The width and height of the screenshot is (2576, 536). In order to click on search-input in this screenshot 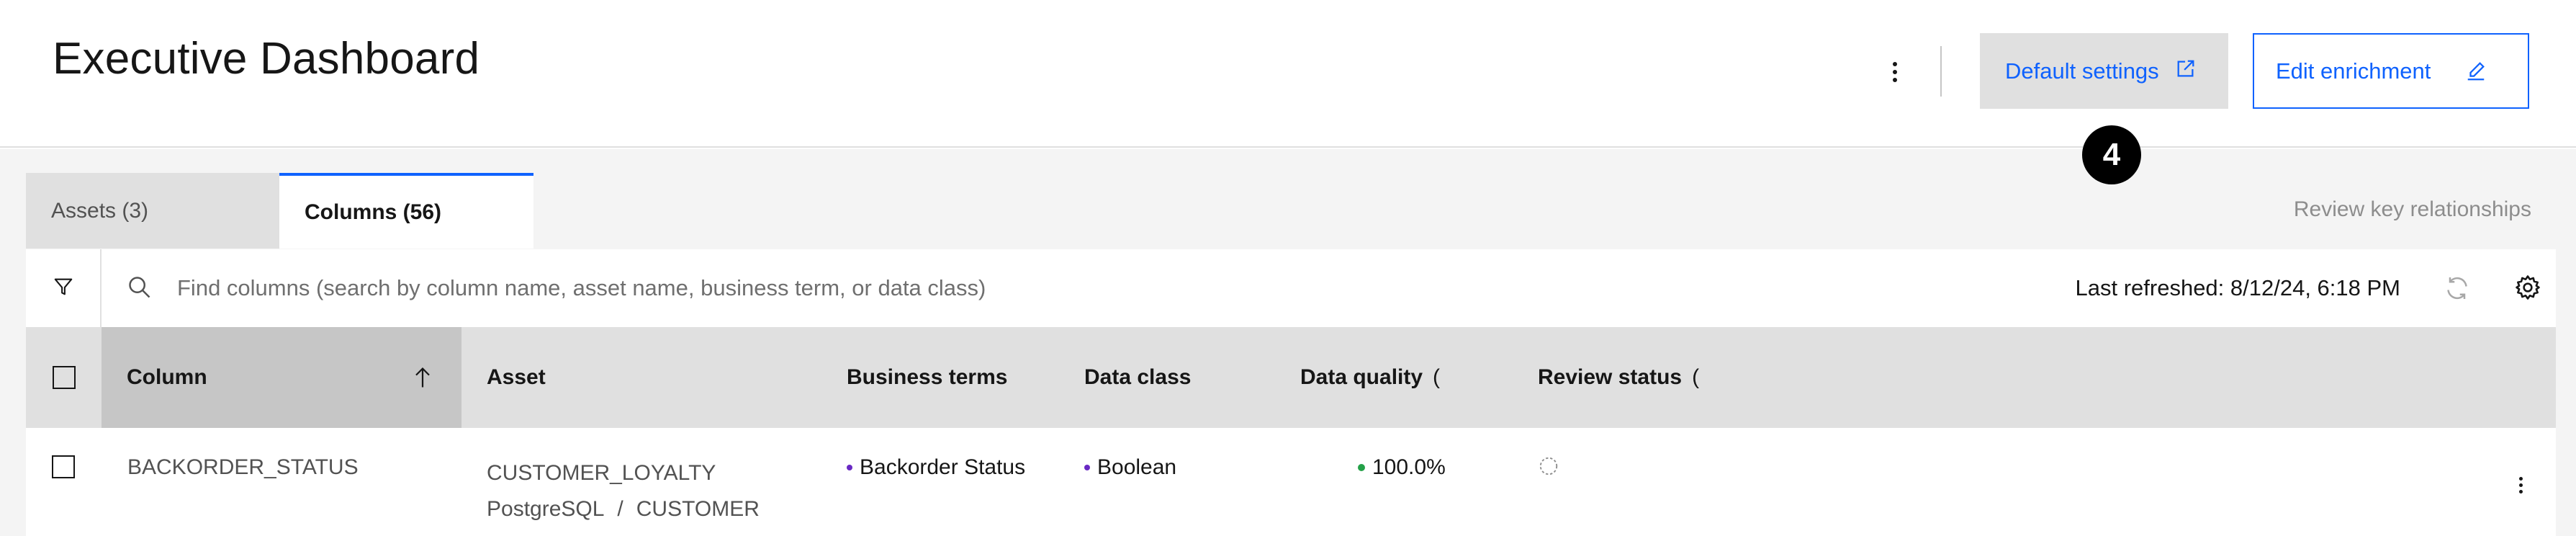, I will do `click(861, 288)`.